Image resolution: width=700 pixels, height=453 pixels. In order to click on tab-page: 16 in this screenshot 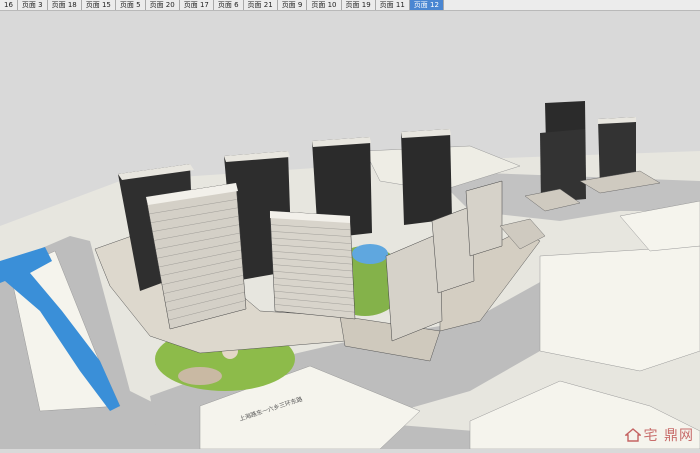, I will do `click(9, 5)`.